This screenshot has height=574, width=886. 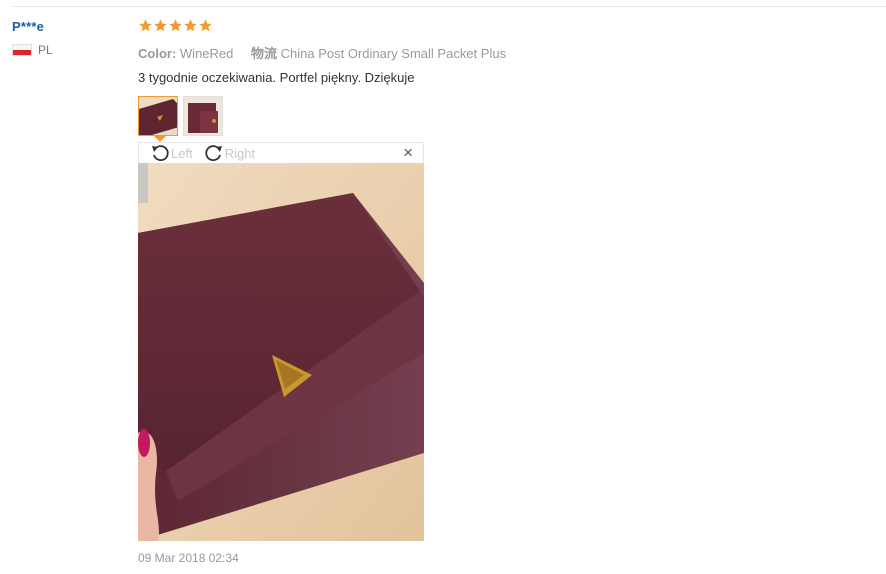 I want to click on review-date: 09 Mar 2018 02:34, so click(x=188, y=558).